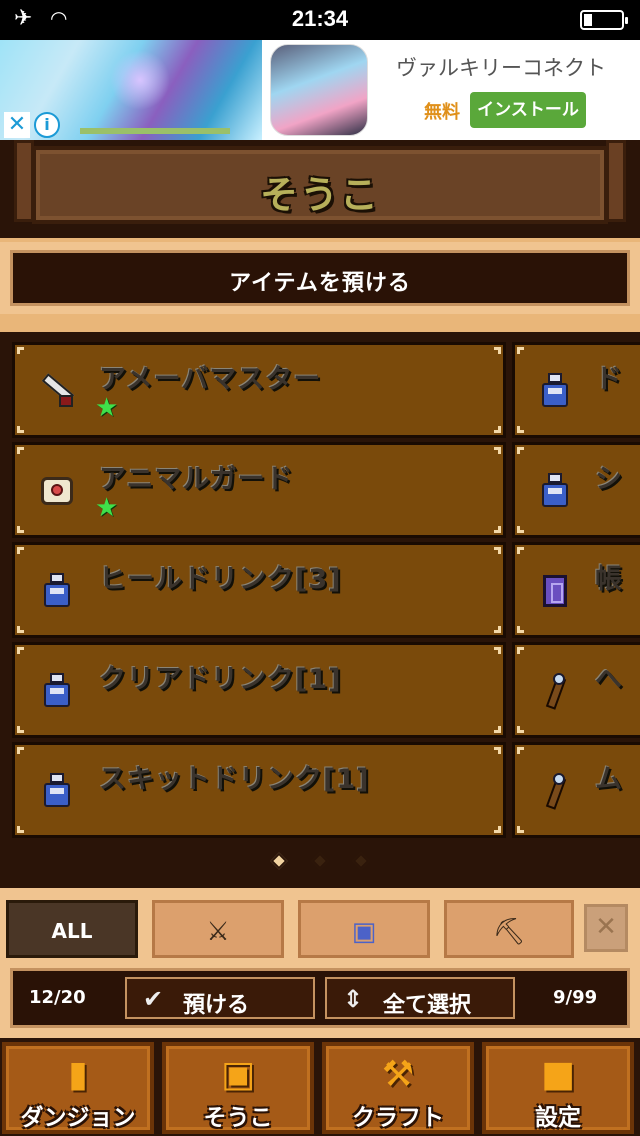  Describe the element at coordinates (220, 579) in the screenshot. I see `item-name: ヒールドリンク[3]` at that location.